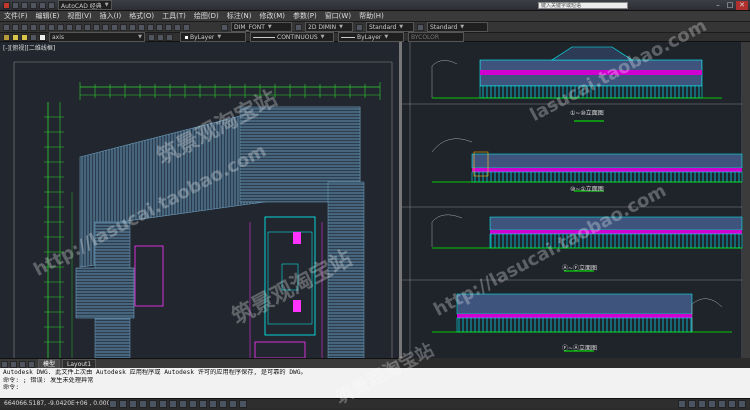  What do you see at coordinates (97, 37) in the screenshot?
I see `layer-select: axis ▼` at bounding box center [97, 37].